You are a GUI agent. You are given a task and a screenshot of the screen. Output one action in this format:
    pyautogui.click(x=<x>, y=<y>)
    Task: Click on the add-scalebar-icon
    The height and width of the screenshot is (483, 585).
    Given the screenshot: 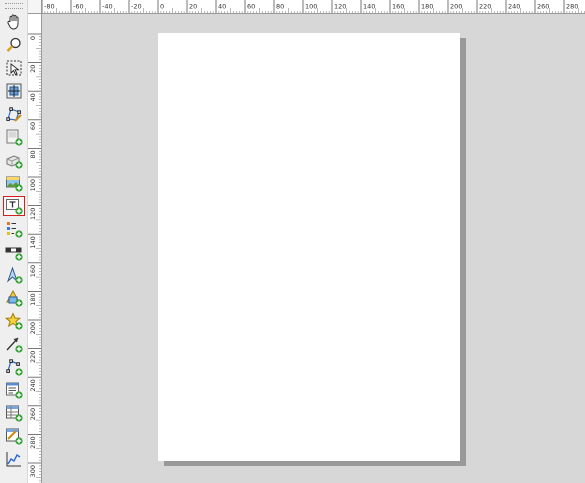 What is the action you would take?
    pyautogui.click(x=14, y=254)
    